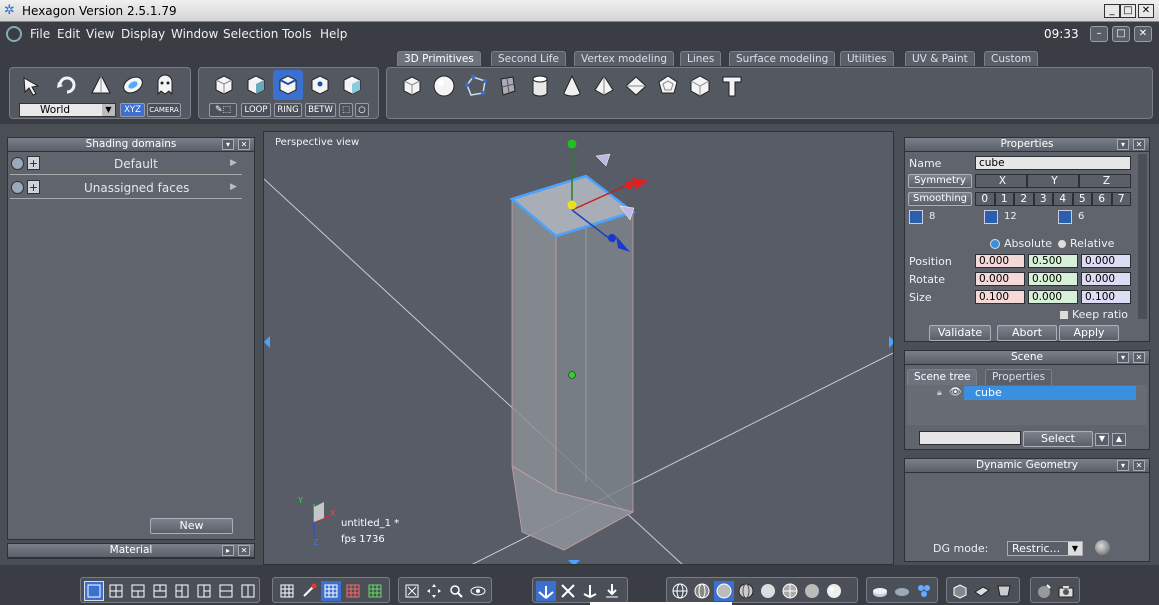  Describe the element at coordinates (287, 591) in the screenshot. I see `grid-settings-icon` at that location.